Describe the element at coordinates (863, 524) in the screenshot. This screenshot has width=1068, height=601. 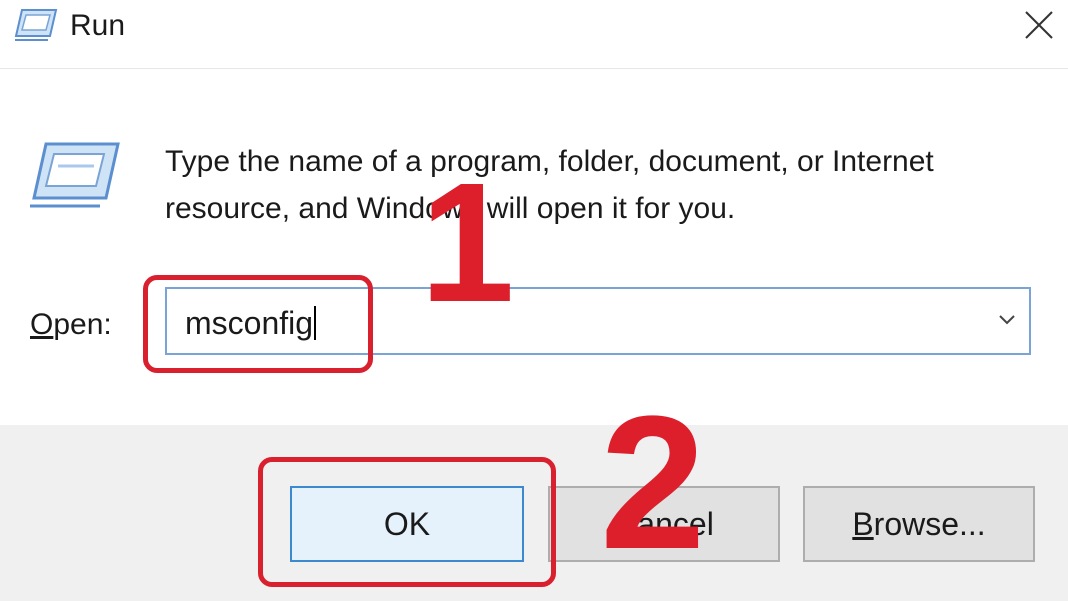
I see `browse-accelerator: B` at that location.